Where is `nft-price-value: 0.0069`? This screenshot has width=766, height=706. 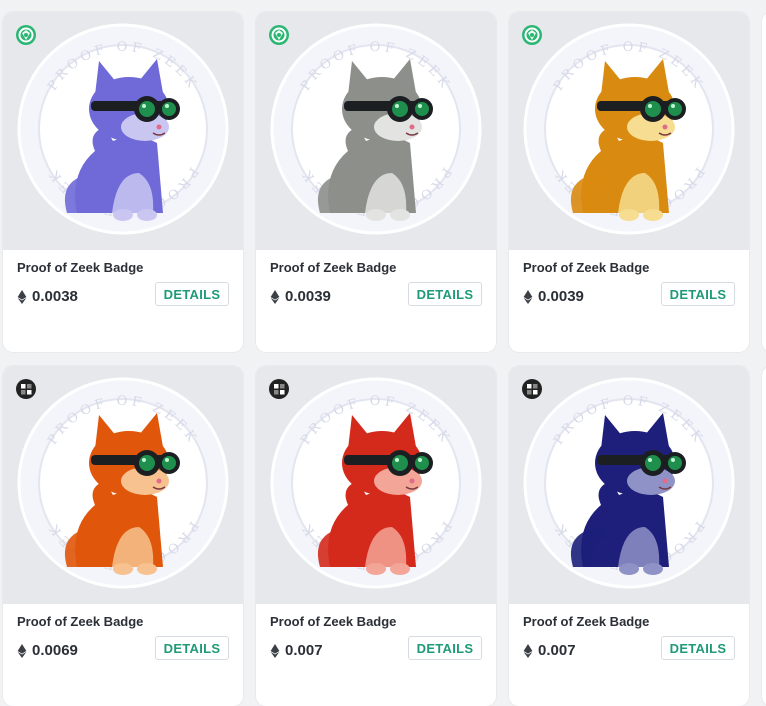 nft-price-value: 0.0069 is located at coordinates (55, 650).